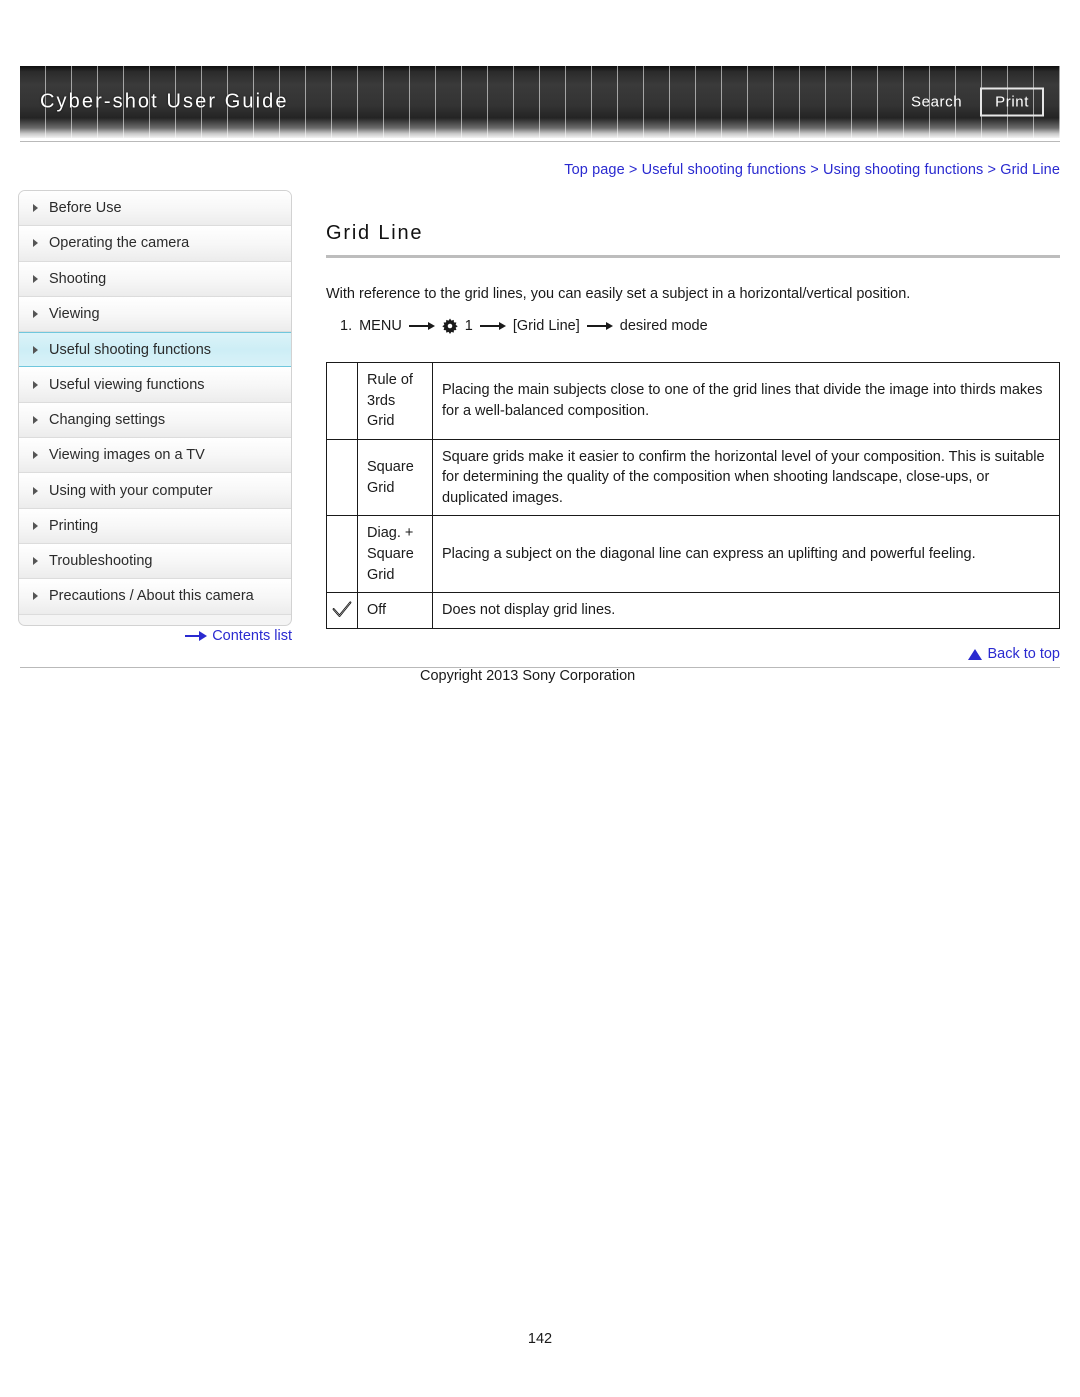 Image resolution: width=1080 pixels, height=1397 pixels. I want to click on sidebar-item-operating-the-camera: Operating the camera, so click(155, 244).